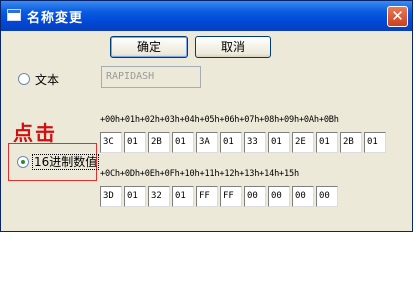 The width and height of the screenshot is (416, 300). Describe the element at coordinates (159, 196) in the screenshot. I see `hex-byte-field: 32` at that location.